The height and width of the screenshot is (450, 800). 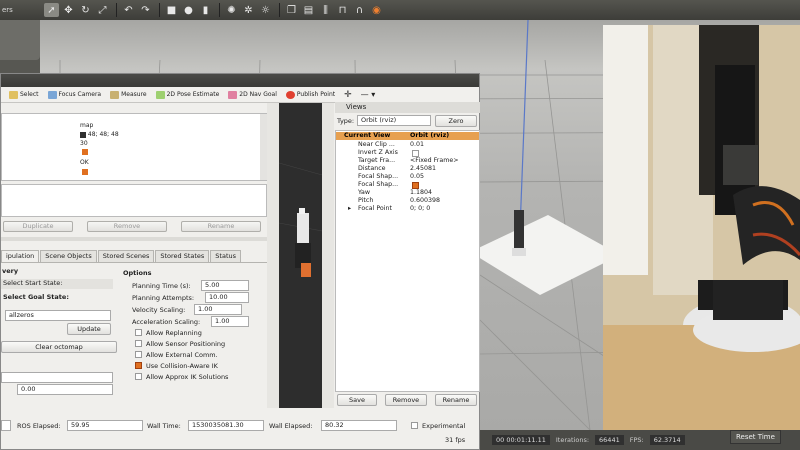 I want to click on velocity-scaling-input: 1.00, so click(x=218, y=309).